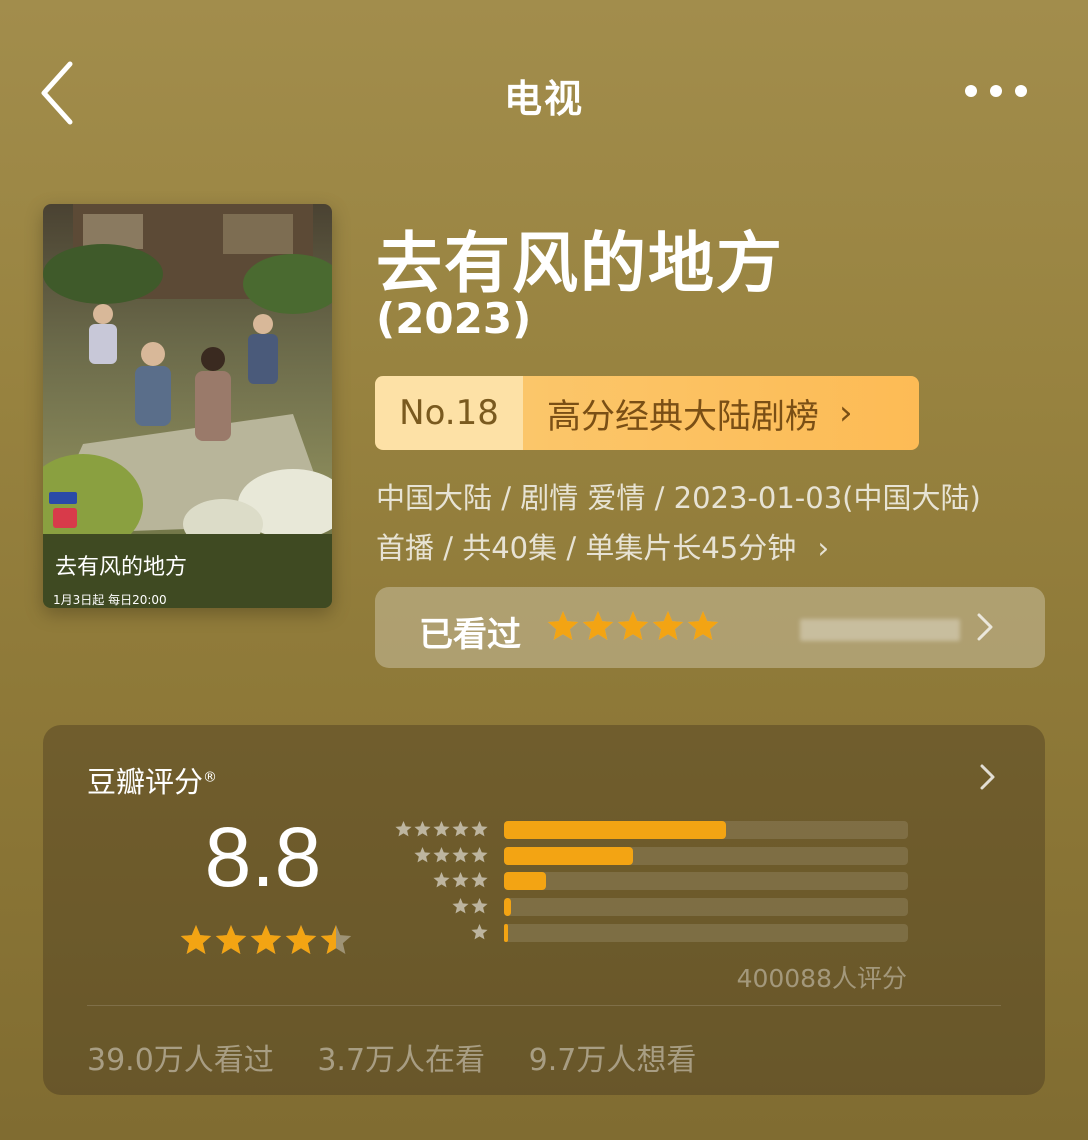 The width and height of the screenshot is (1088, 1140). What do you see at coordinates (996, 91) in the screenshot?
I see `ellipsis-icon` at bounding box center [996, 91].